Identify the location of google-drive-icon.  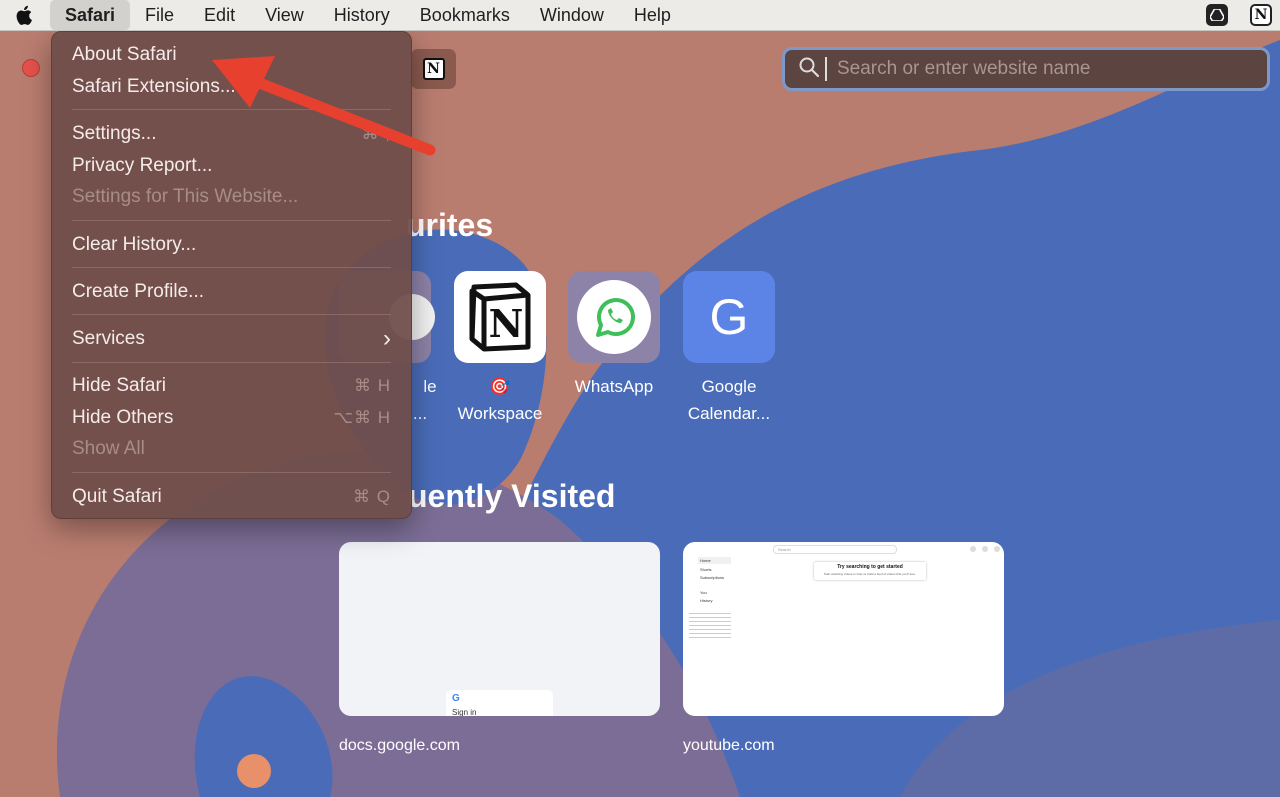
(1217, 15).